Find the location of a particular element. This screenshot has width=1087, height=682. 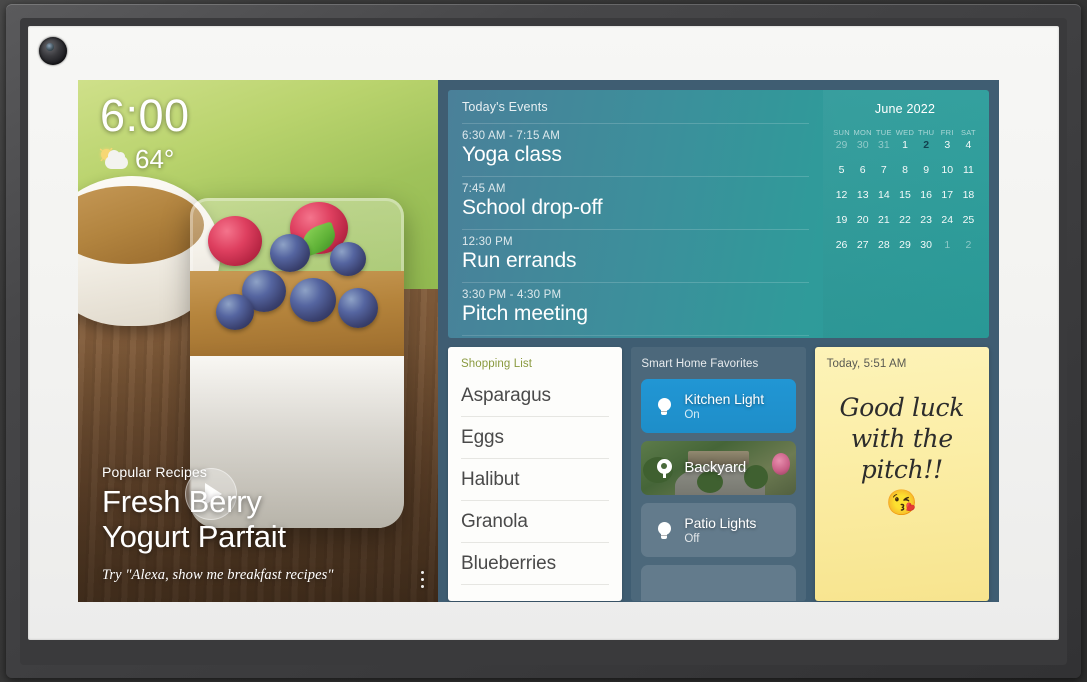

calendar-day: 22 is located at coordinates (904, 220).